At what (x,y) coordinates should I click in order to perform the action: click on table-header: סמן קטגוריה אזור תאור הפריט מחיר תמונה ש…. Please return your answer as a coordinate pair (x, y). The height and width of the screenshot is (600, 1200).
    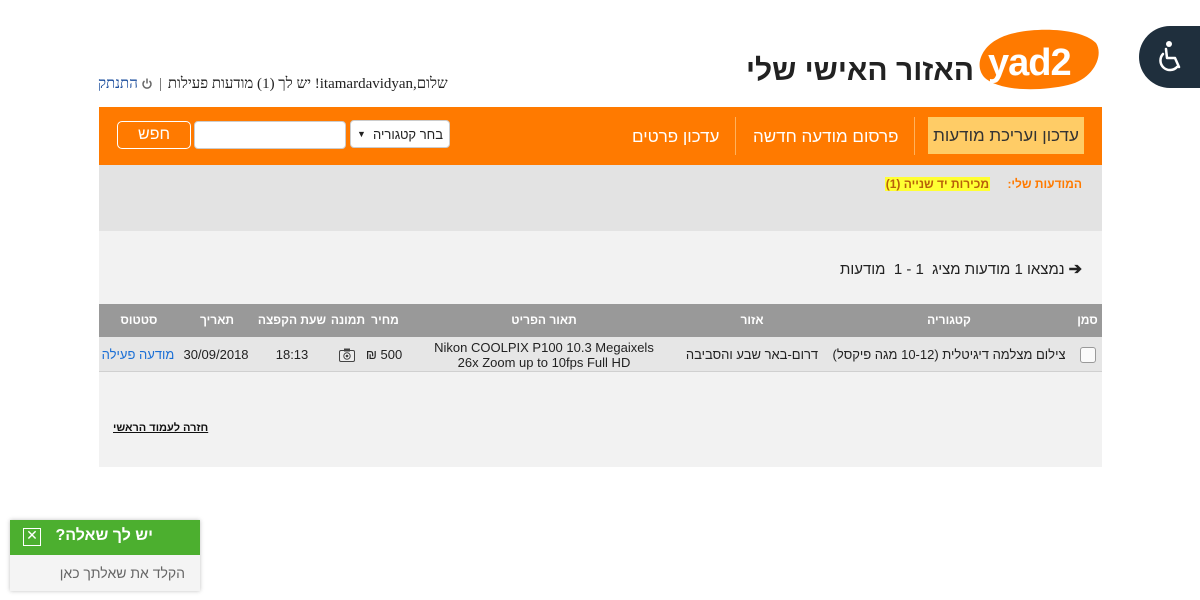
    Looking at the image, I should click on (600, 320).